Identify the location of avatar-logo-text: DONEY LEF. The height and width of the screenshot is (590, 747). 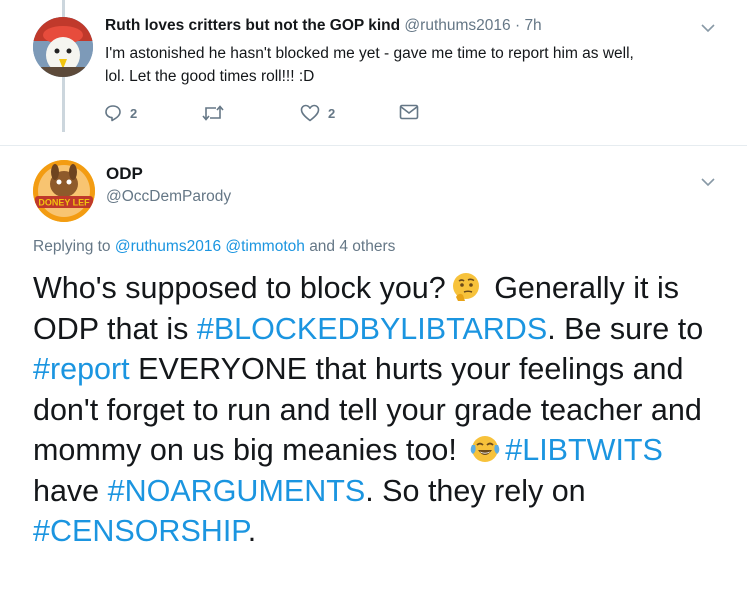
(64, 203).